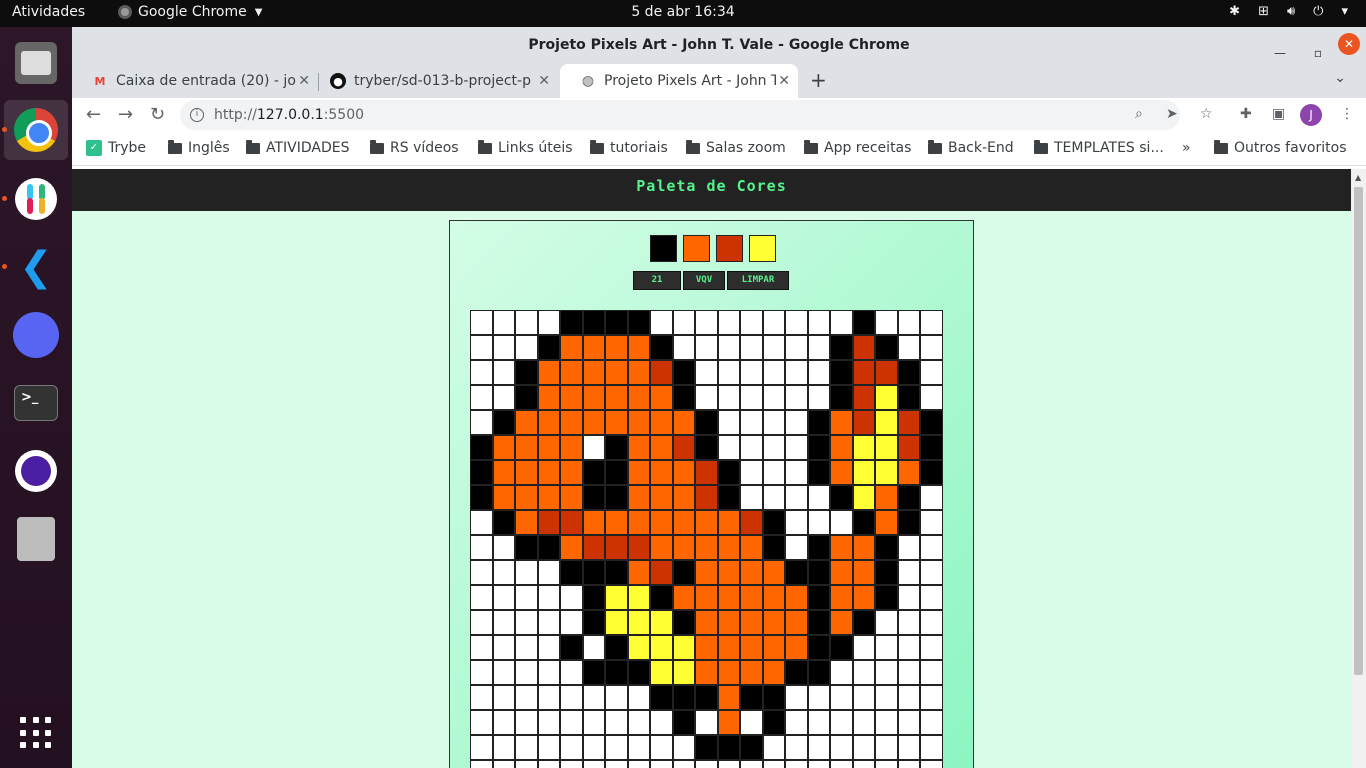  What do you see at coordinates (1278, 114) in the screenshot?
I see `side-panel-icon: ▣` at bounding box center [1278, 114].